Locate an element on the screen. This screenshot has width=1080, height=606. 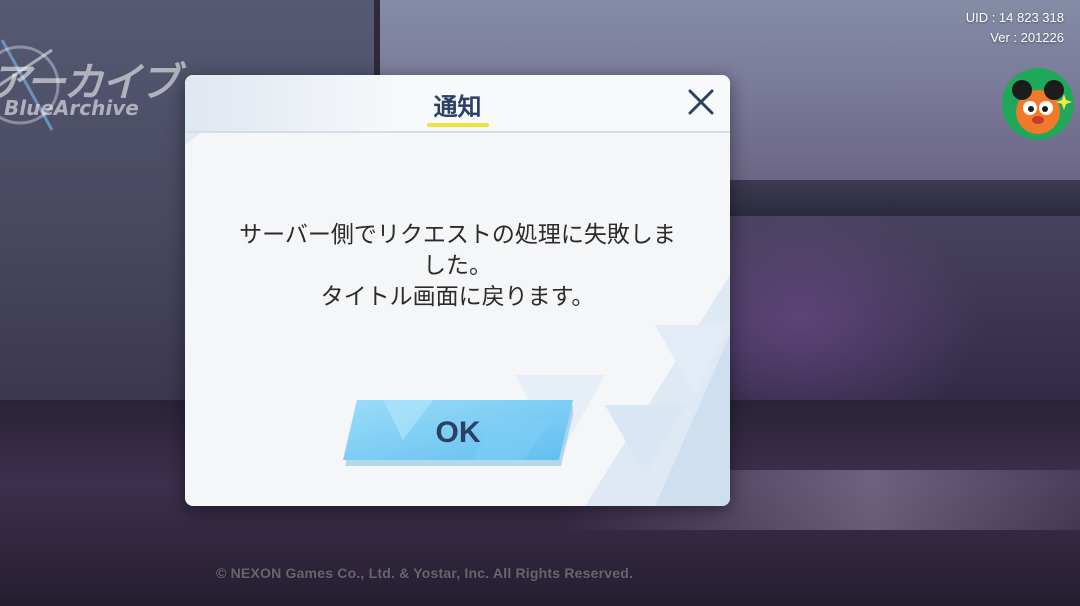
message-line: した。 is located at coordinates (457, 266).